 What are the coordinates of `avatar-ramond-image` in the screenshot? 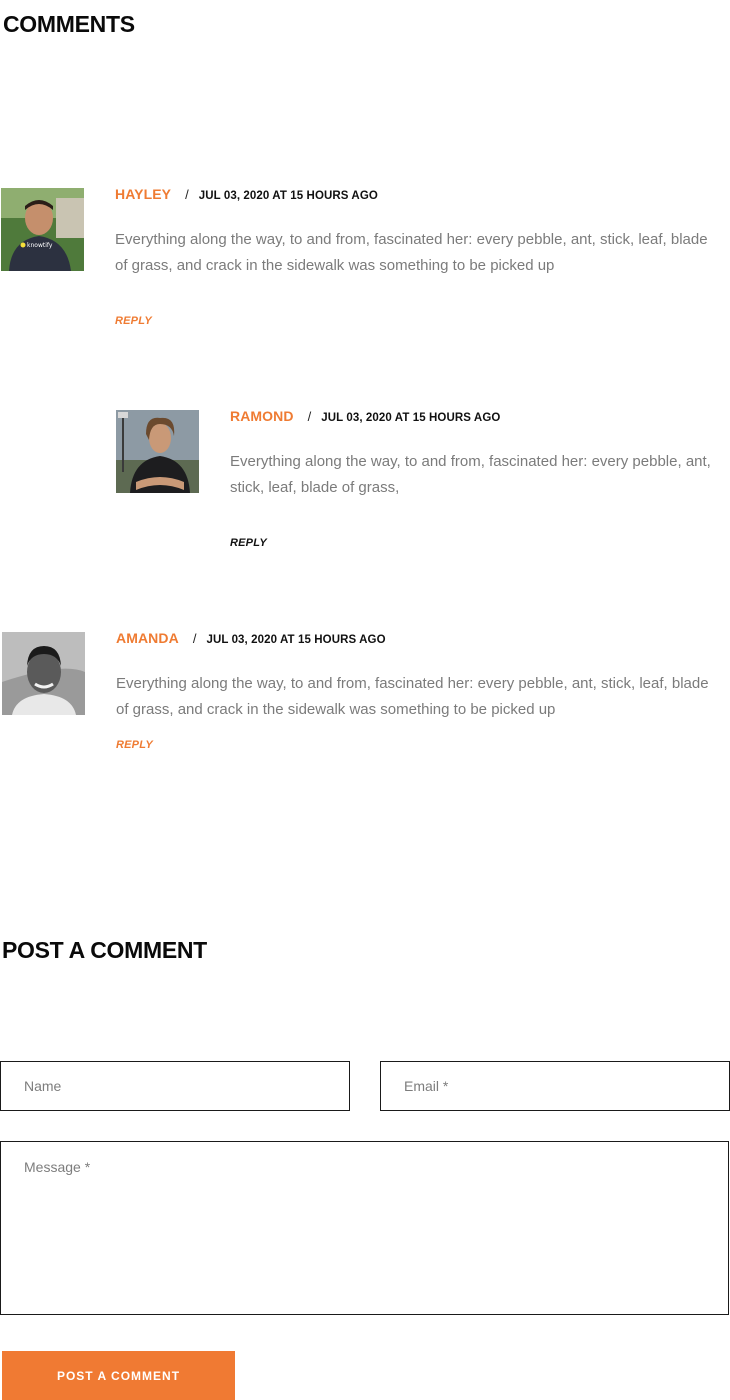 It's located at (157, 451).